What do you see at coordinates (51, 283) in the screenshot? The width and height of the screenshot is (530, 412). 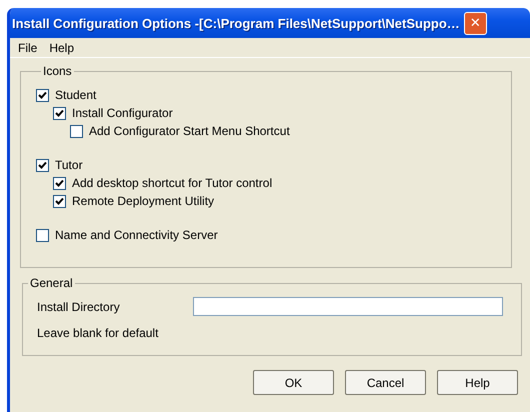 I see `group-title: General` at bounding box center [51, 283].